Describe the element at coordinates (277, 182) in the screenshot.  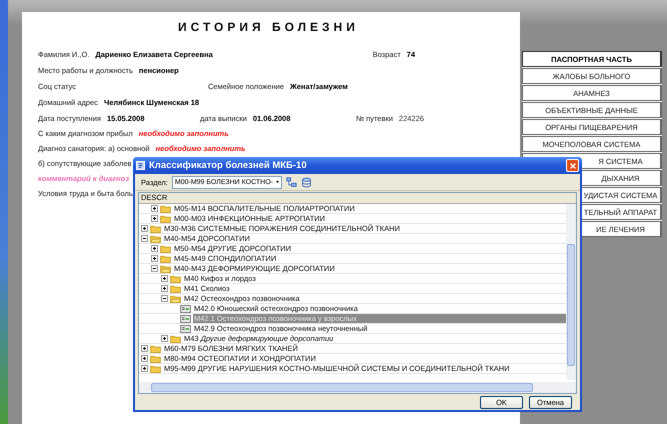
I see `caret-icon` at that location.